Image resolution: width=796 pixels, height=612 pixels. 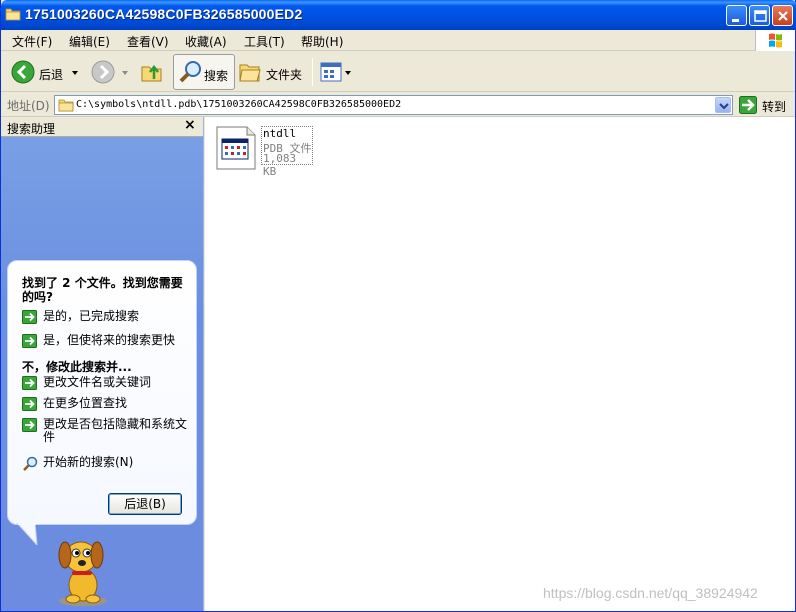 What do you see at coordinates (75, 73) in the screenshot?
I see `back-dropdown-icon` at bounding box center [75, 73].